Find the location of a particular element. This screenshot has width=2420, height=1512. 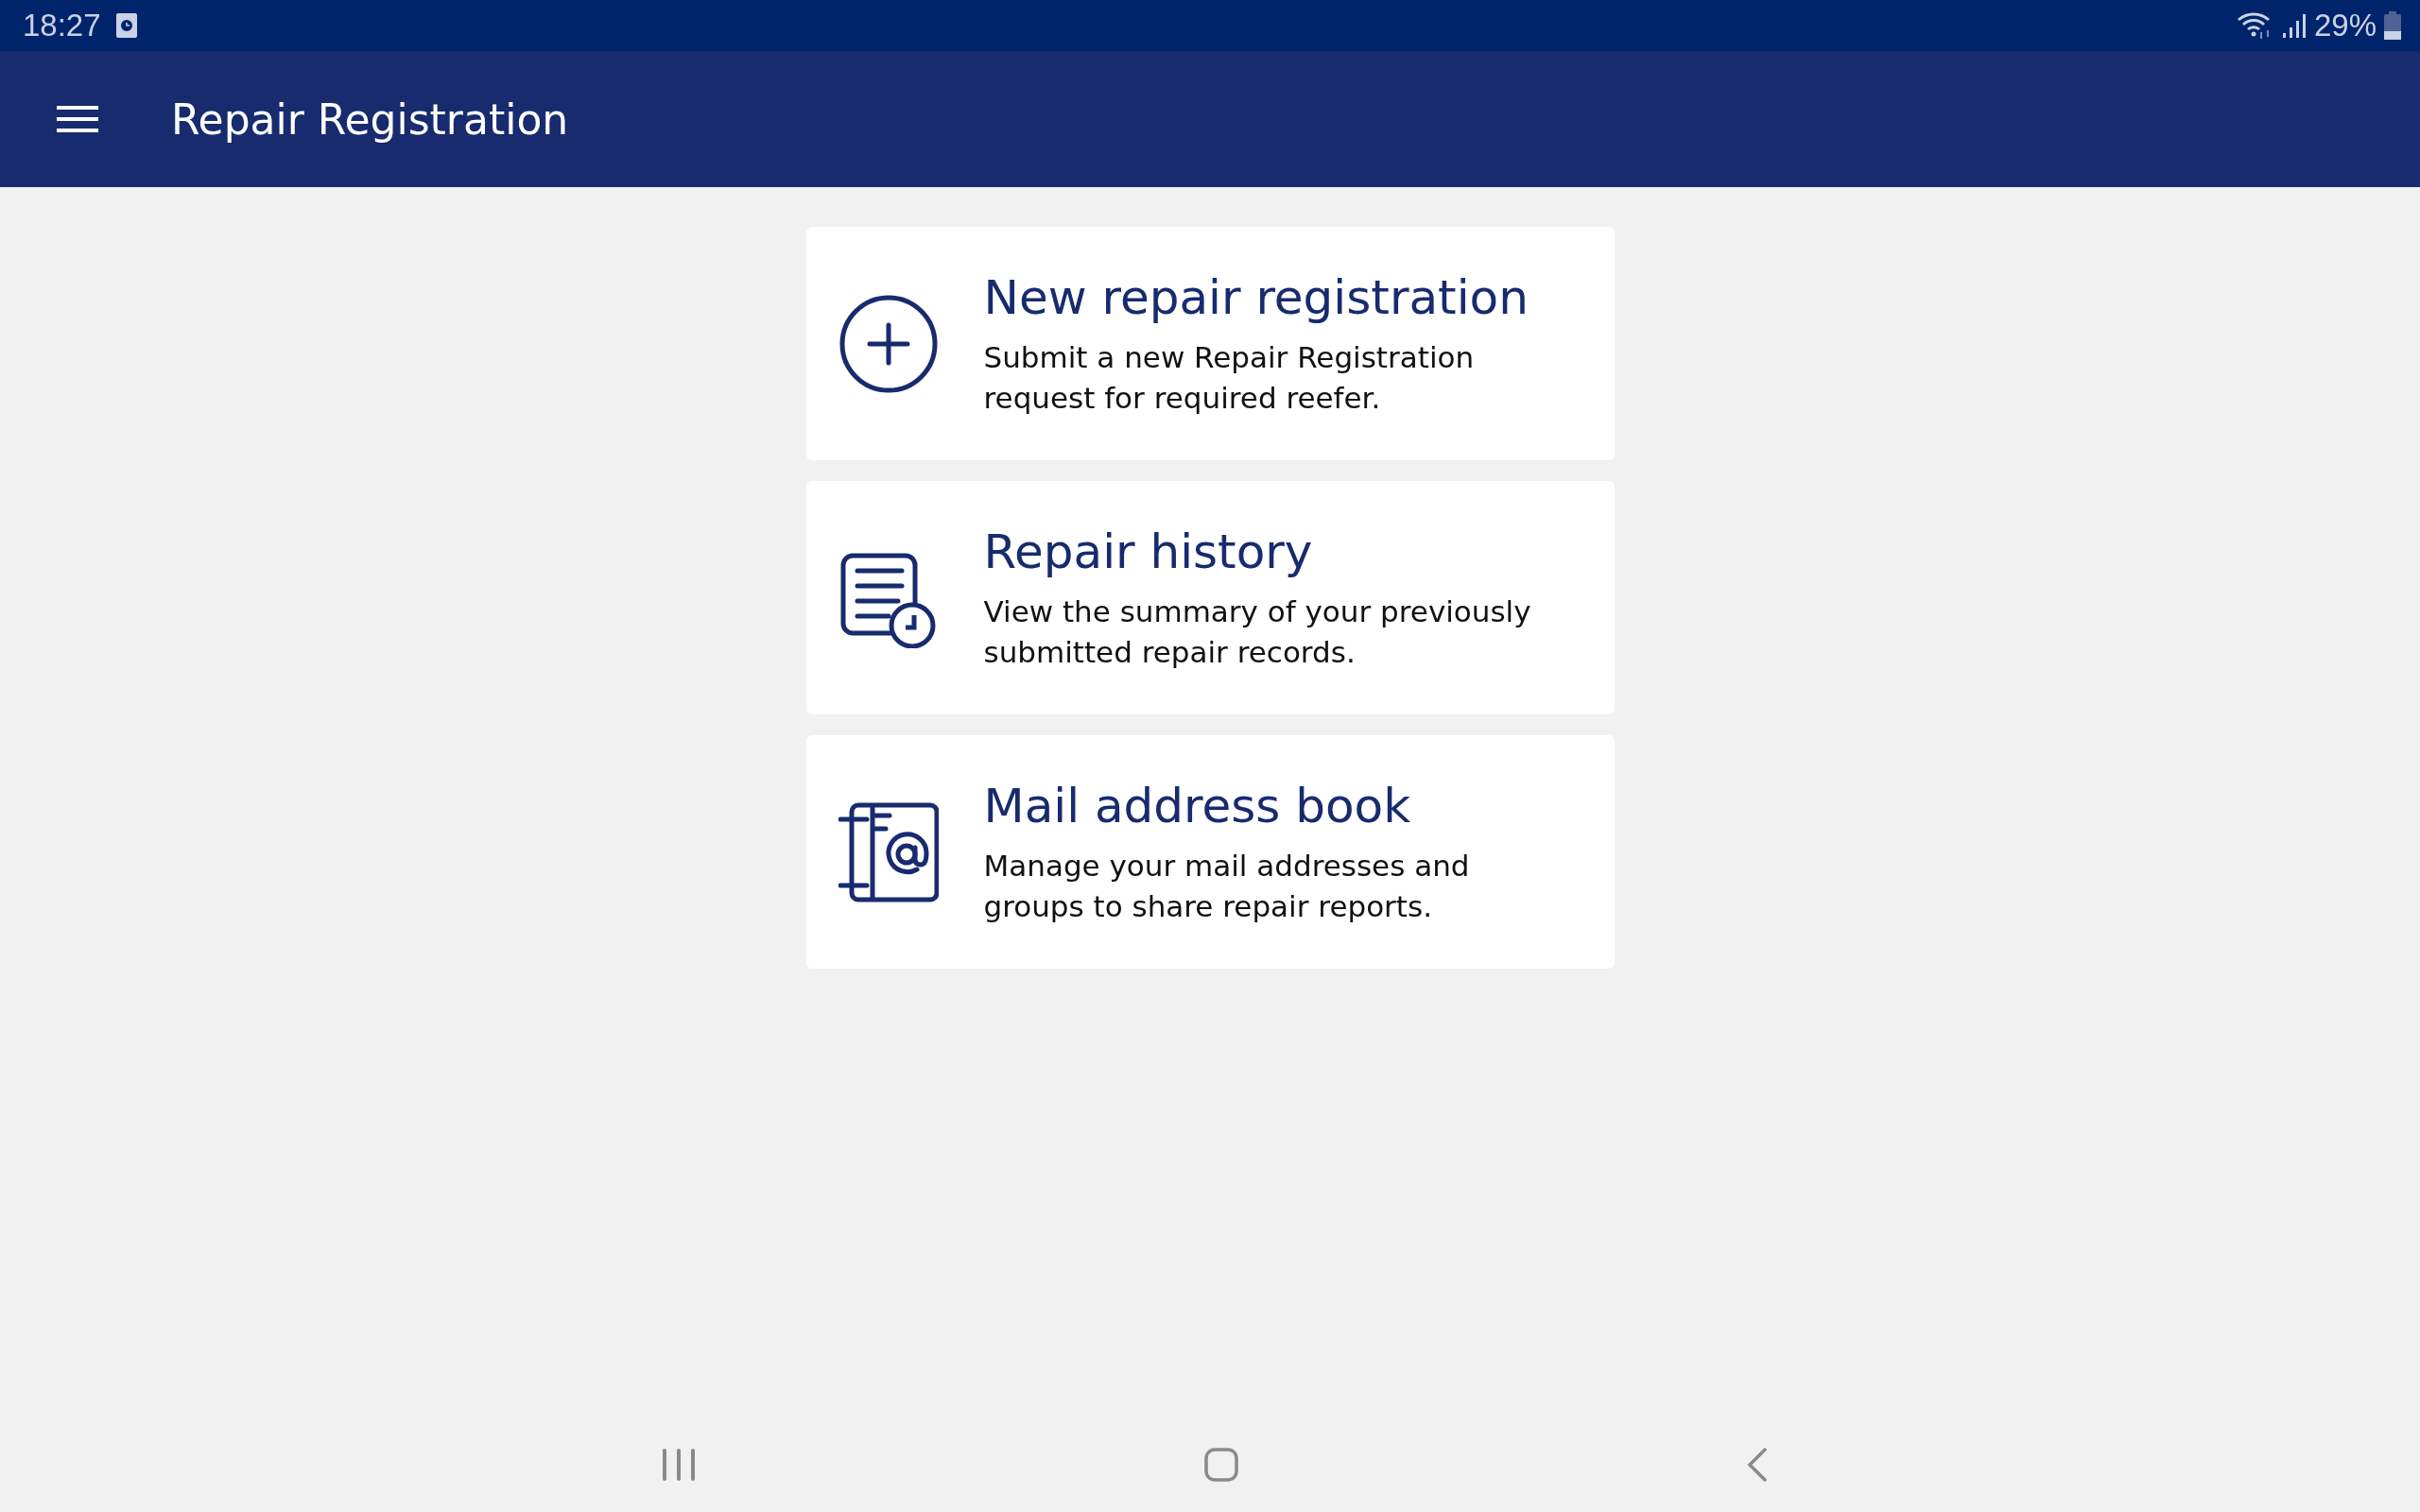

back-button is located at coordinates (1758, 1465).